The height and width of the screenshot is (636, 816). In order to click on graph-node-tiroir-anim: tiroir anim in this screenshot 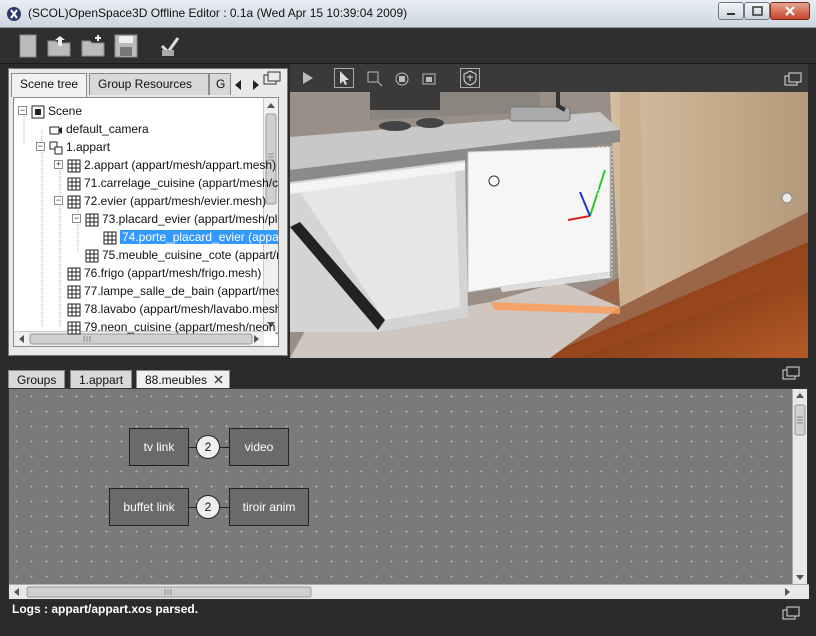, I will do `click(269, 507)`.